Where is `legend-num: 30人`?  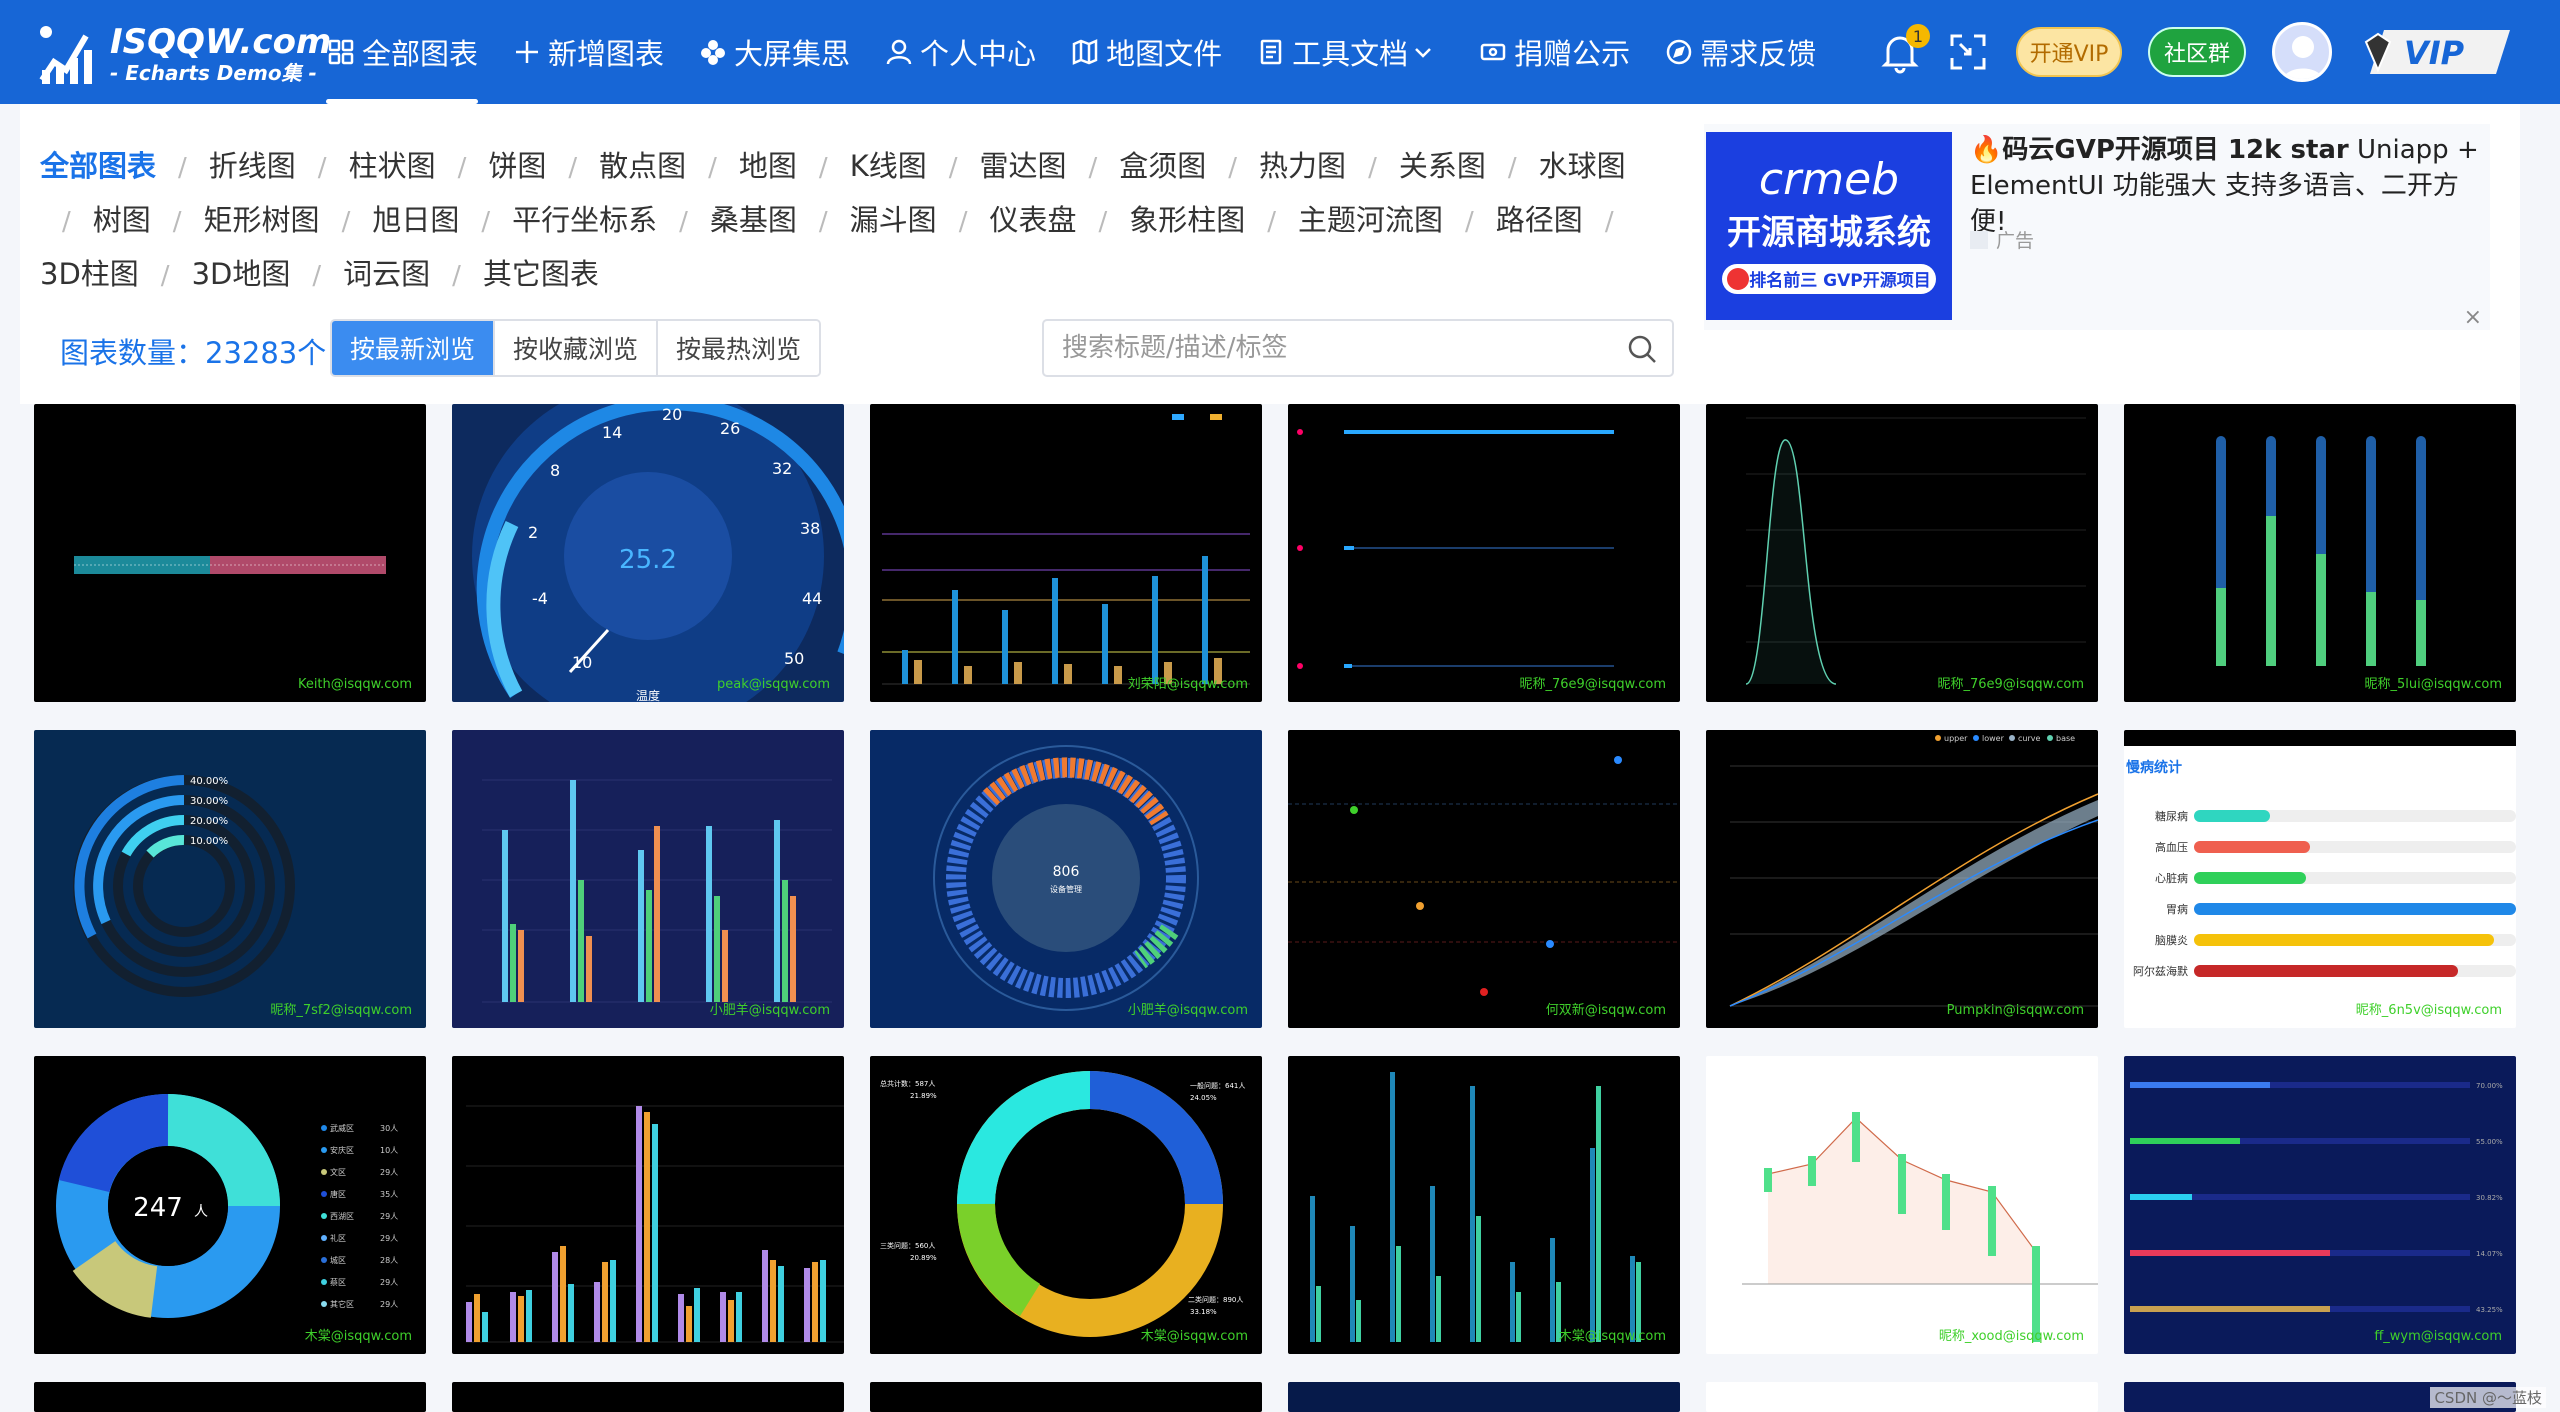
legend-num: 30人 is located at coordinates (389, 1128).